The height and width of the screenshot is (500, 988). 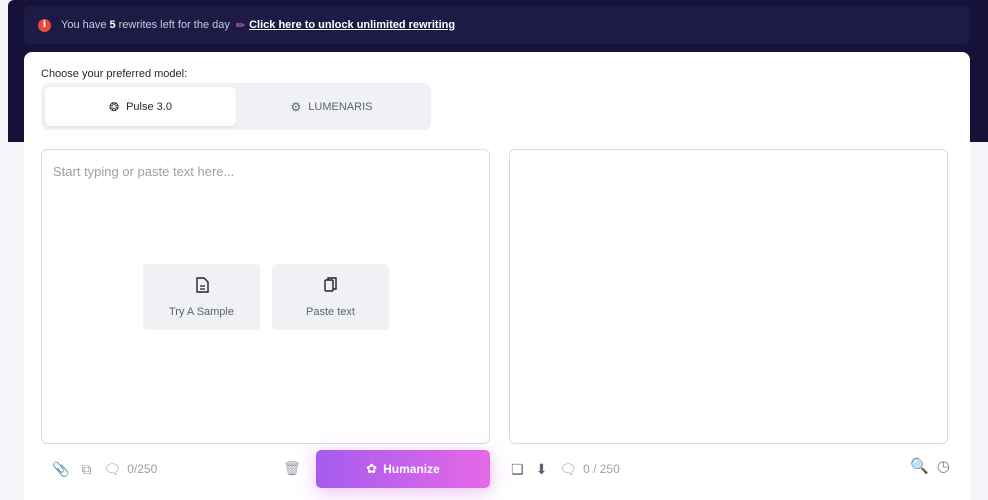 I want to click on info-icon: i, so click(x=44, y=25).